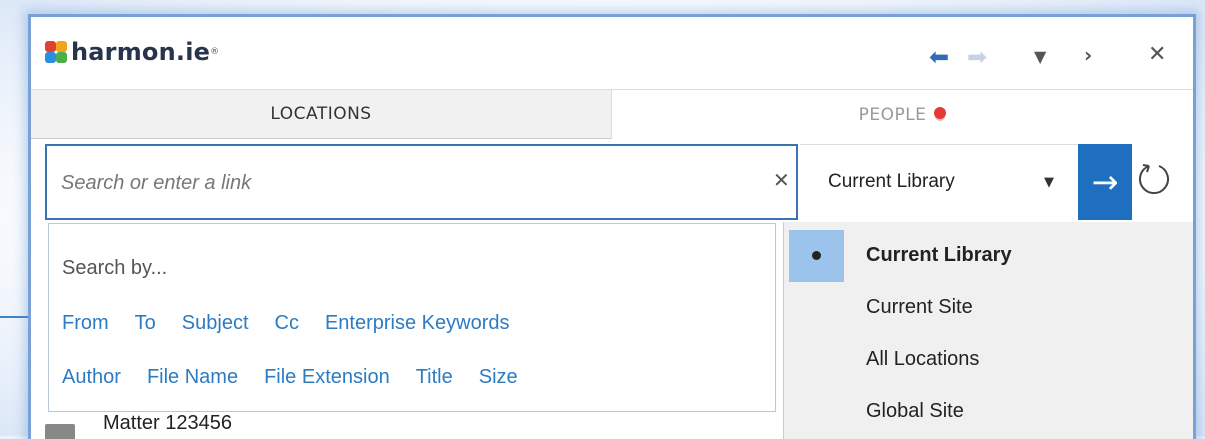  I want to click on list-item: Matter 123456, so click(167, 423).